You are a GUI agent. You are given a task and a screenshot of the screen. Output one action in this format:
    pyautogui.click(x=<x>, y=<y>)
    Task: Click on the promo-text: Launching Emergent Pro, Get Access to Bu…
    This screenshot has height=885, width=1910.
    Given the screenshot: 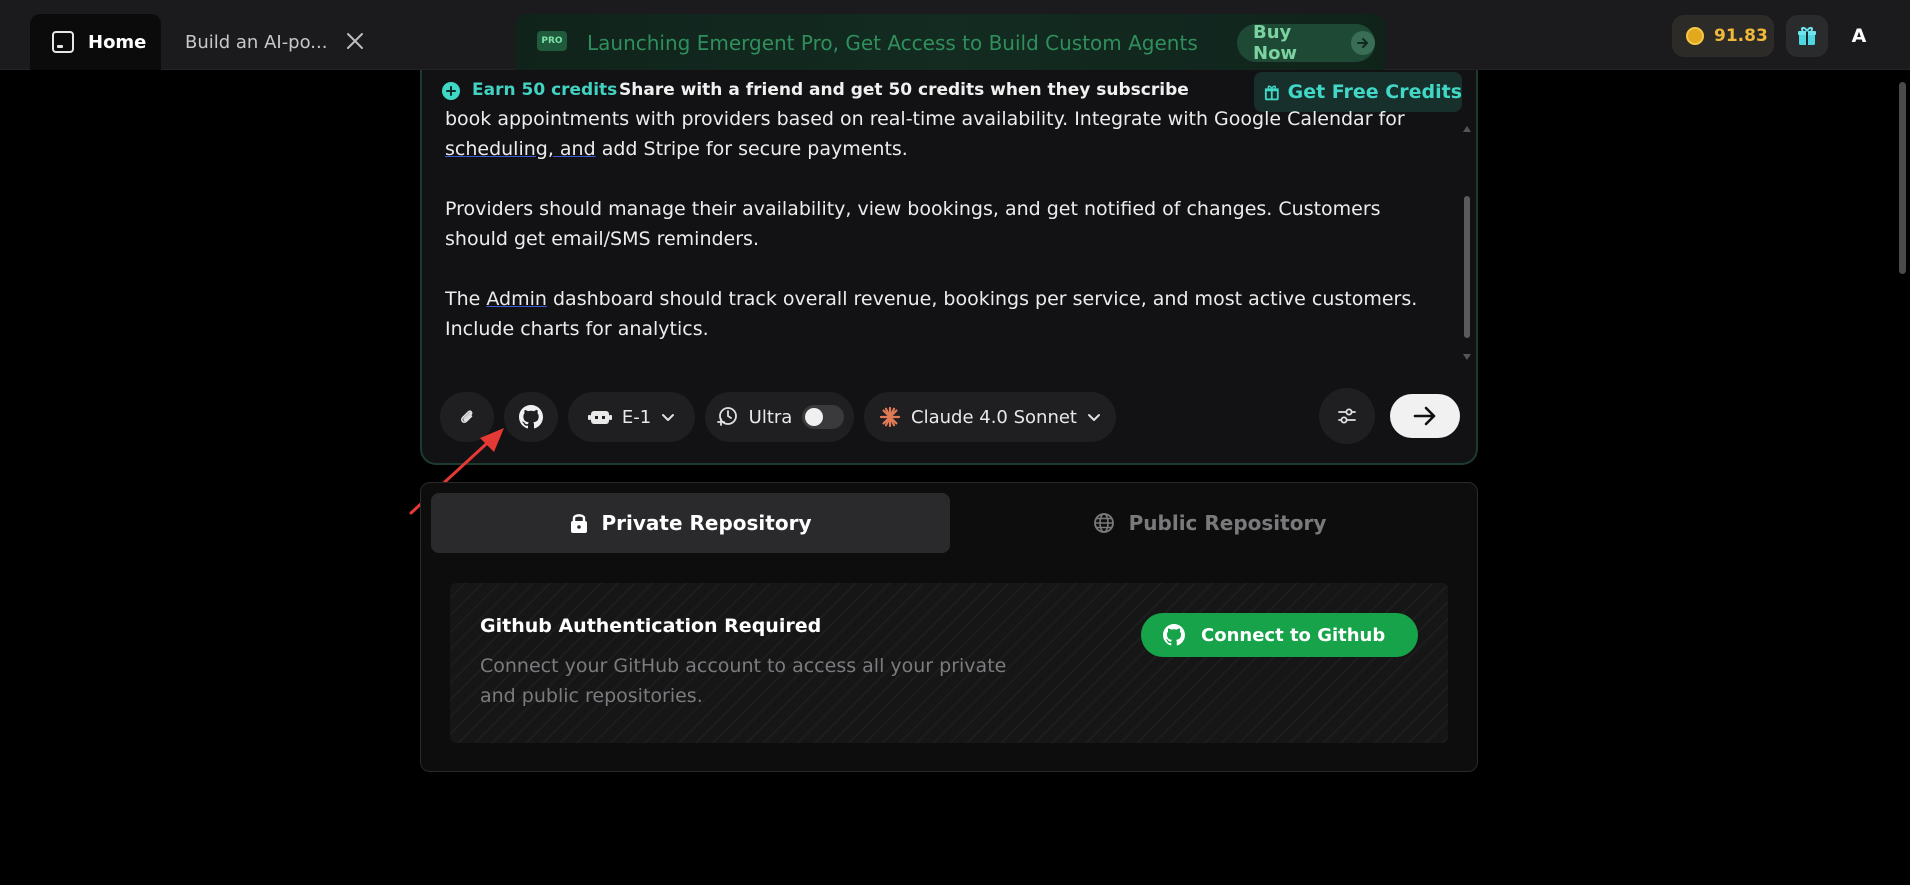 What is the action you would take?
    pyautogui.click(x=892, y=43)
    